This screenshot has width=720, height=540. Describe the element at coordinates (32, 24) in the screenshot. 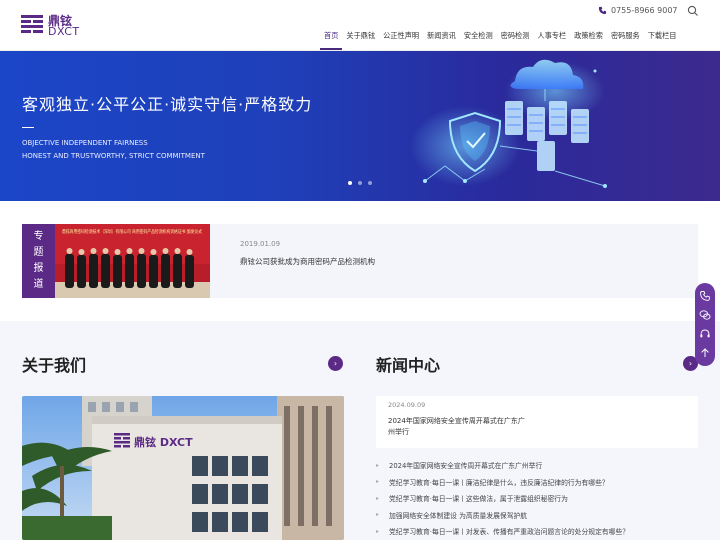

I see `logo-mark-icon` at that location.